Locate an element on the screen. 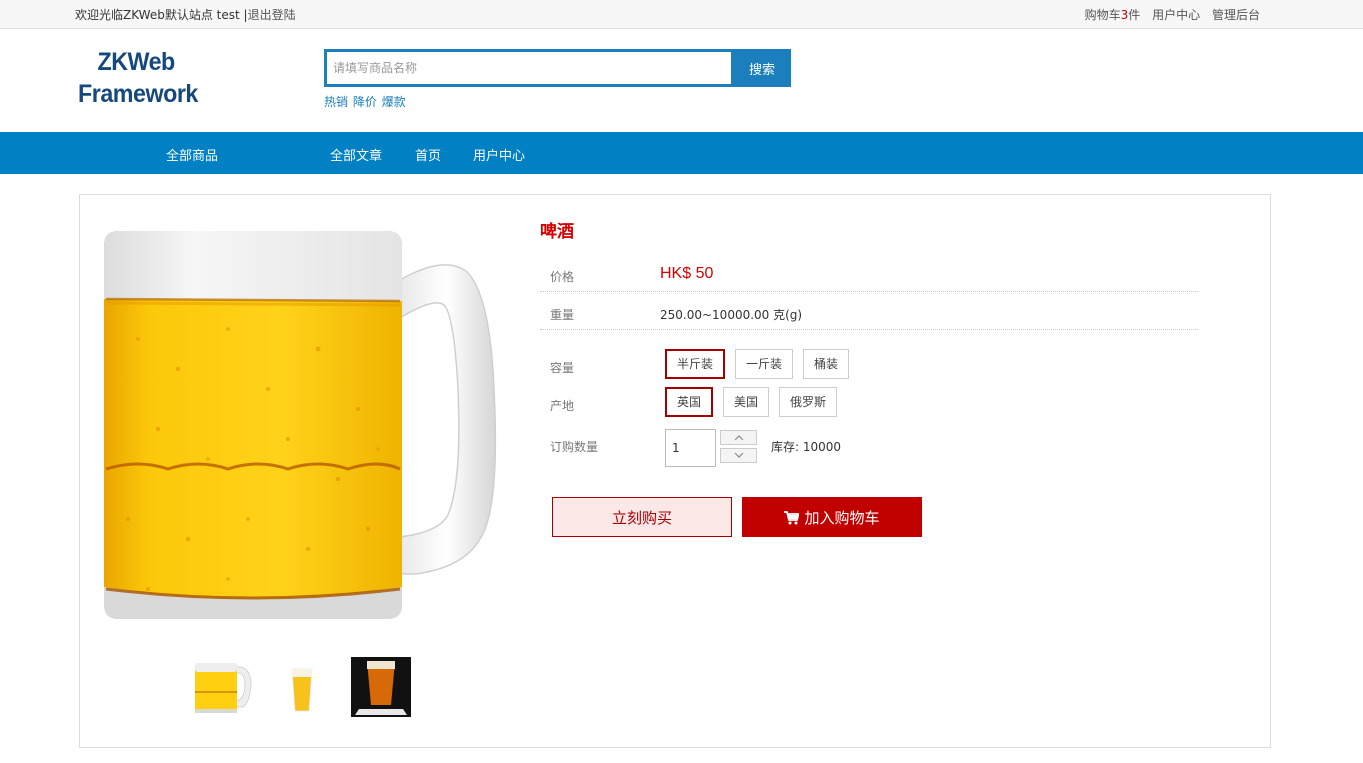 The image size is (1363, 763). cart-suffix: 件 is located at coordinates (1134, 15).